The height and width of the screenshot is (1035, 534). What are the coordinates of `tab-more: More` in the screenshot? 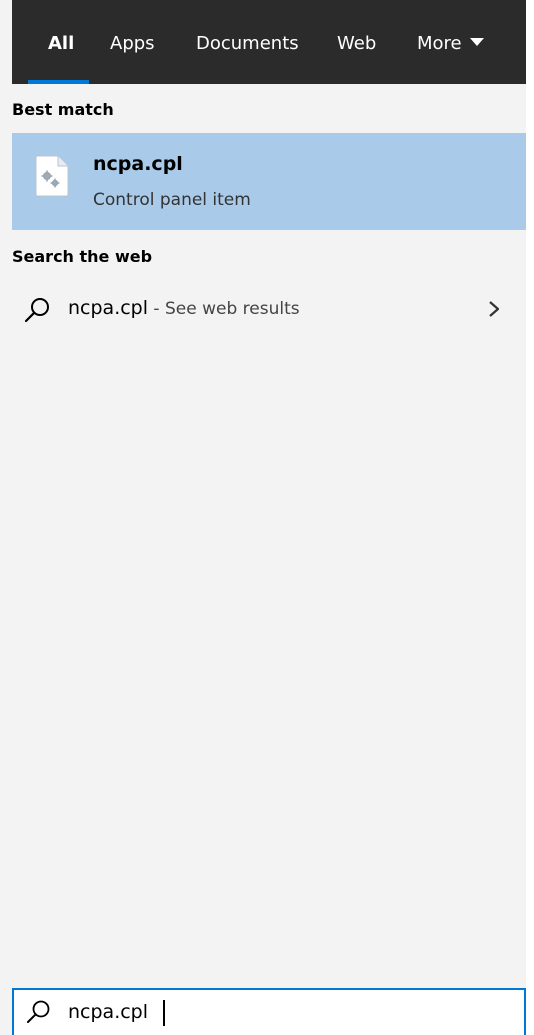 It's located at (450, 42).